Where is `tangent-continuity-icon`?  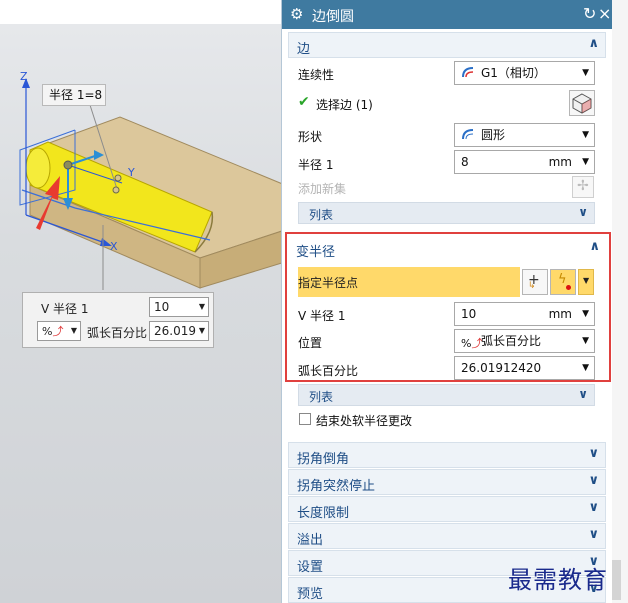
tangent-continuity-icon is located at coordinates (469, 71).